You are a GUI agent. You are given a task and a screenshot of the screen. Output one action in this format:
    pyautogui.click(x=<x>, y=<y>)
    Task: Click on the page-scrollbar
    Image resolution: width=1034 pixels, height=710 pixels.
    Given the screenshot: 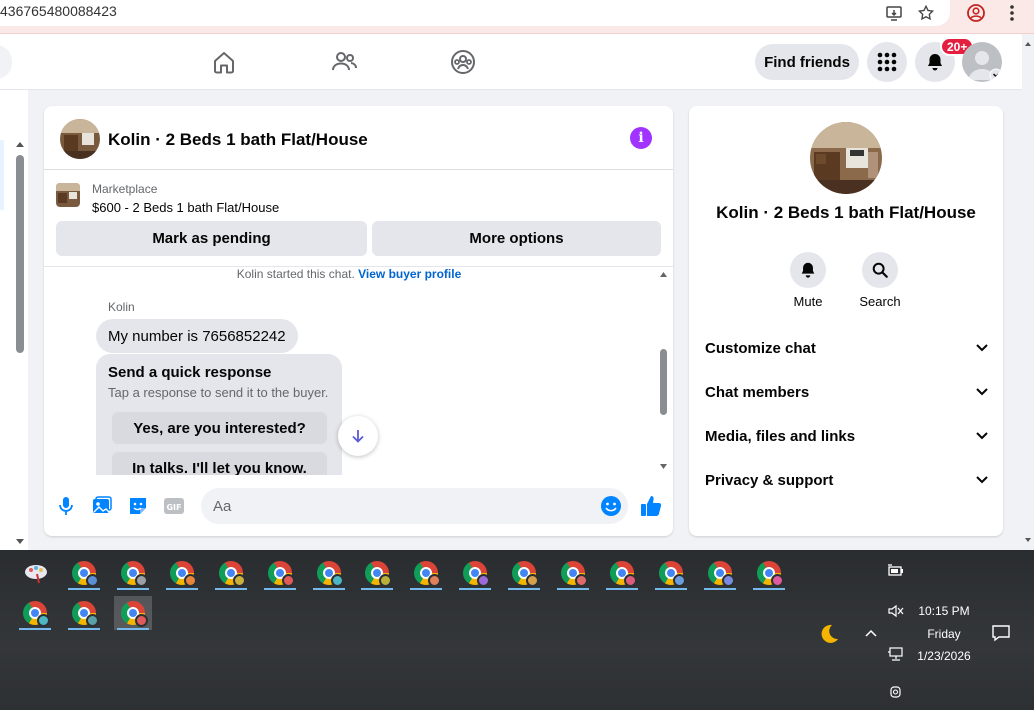 What is the action you would take?
    pyautogui.click(x=1028, y=292)
    